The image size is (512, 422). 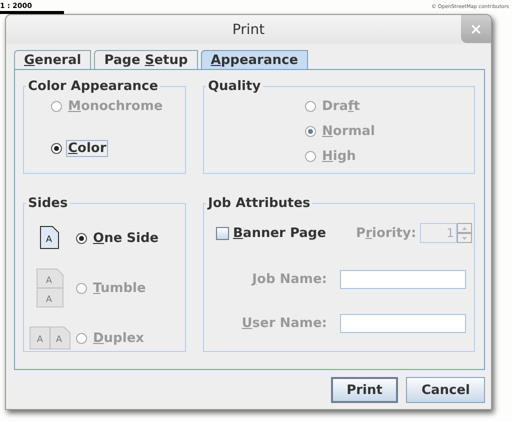 I want to click on field-label: Job Name:, so click(x=289, y=279).